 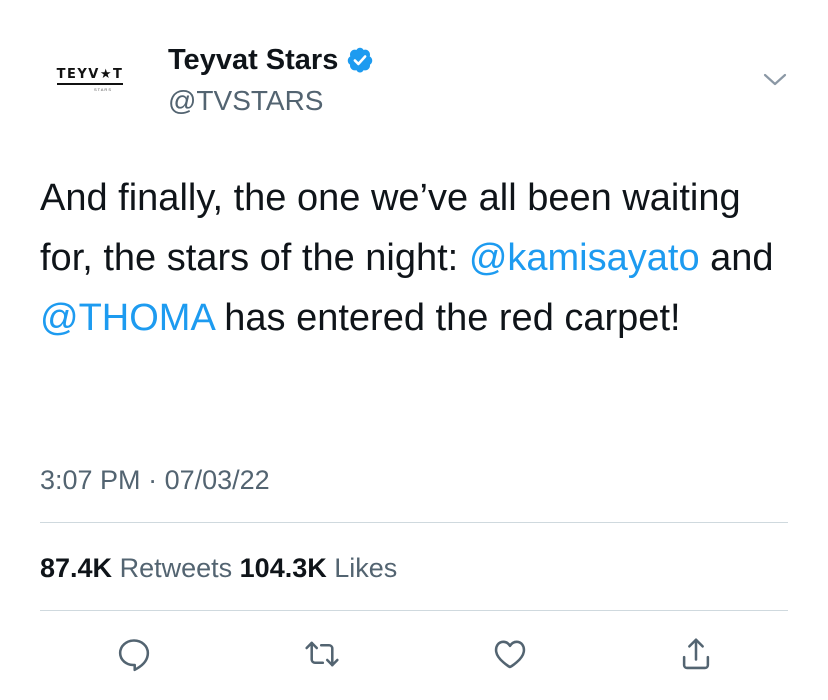 What do you see at coordinates (584, 258) in the screenshot?
I see `mention-link: @kamisayato` at bounding box center [584, 258].